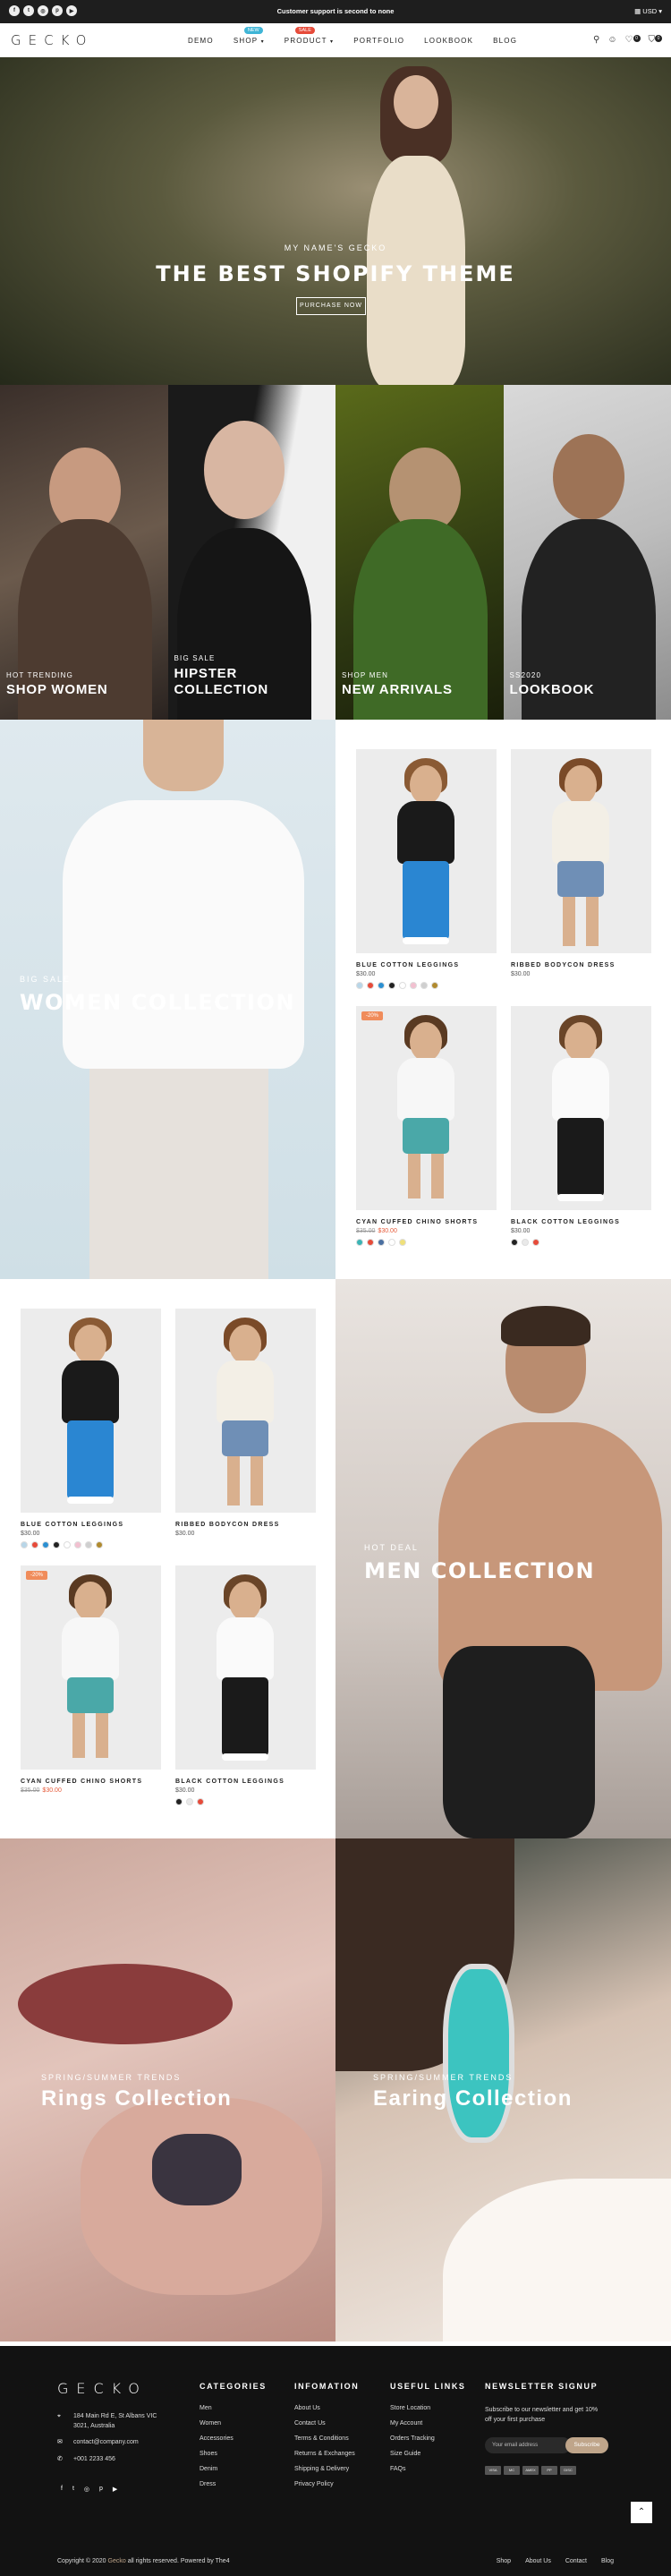 The width and height of the screenshot is (671, 2576). I want to click on instagram-icon: ◎, so click(86, 2489).